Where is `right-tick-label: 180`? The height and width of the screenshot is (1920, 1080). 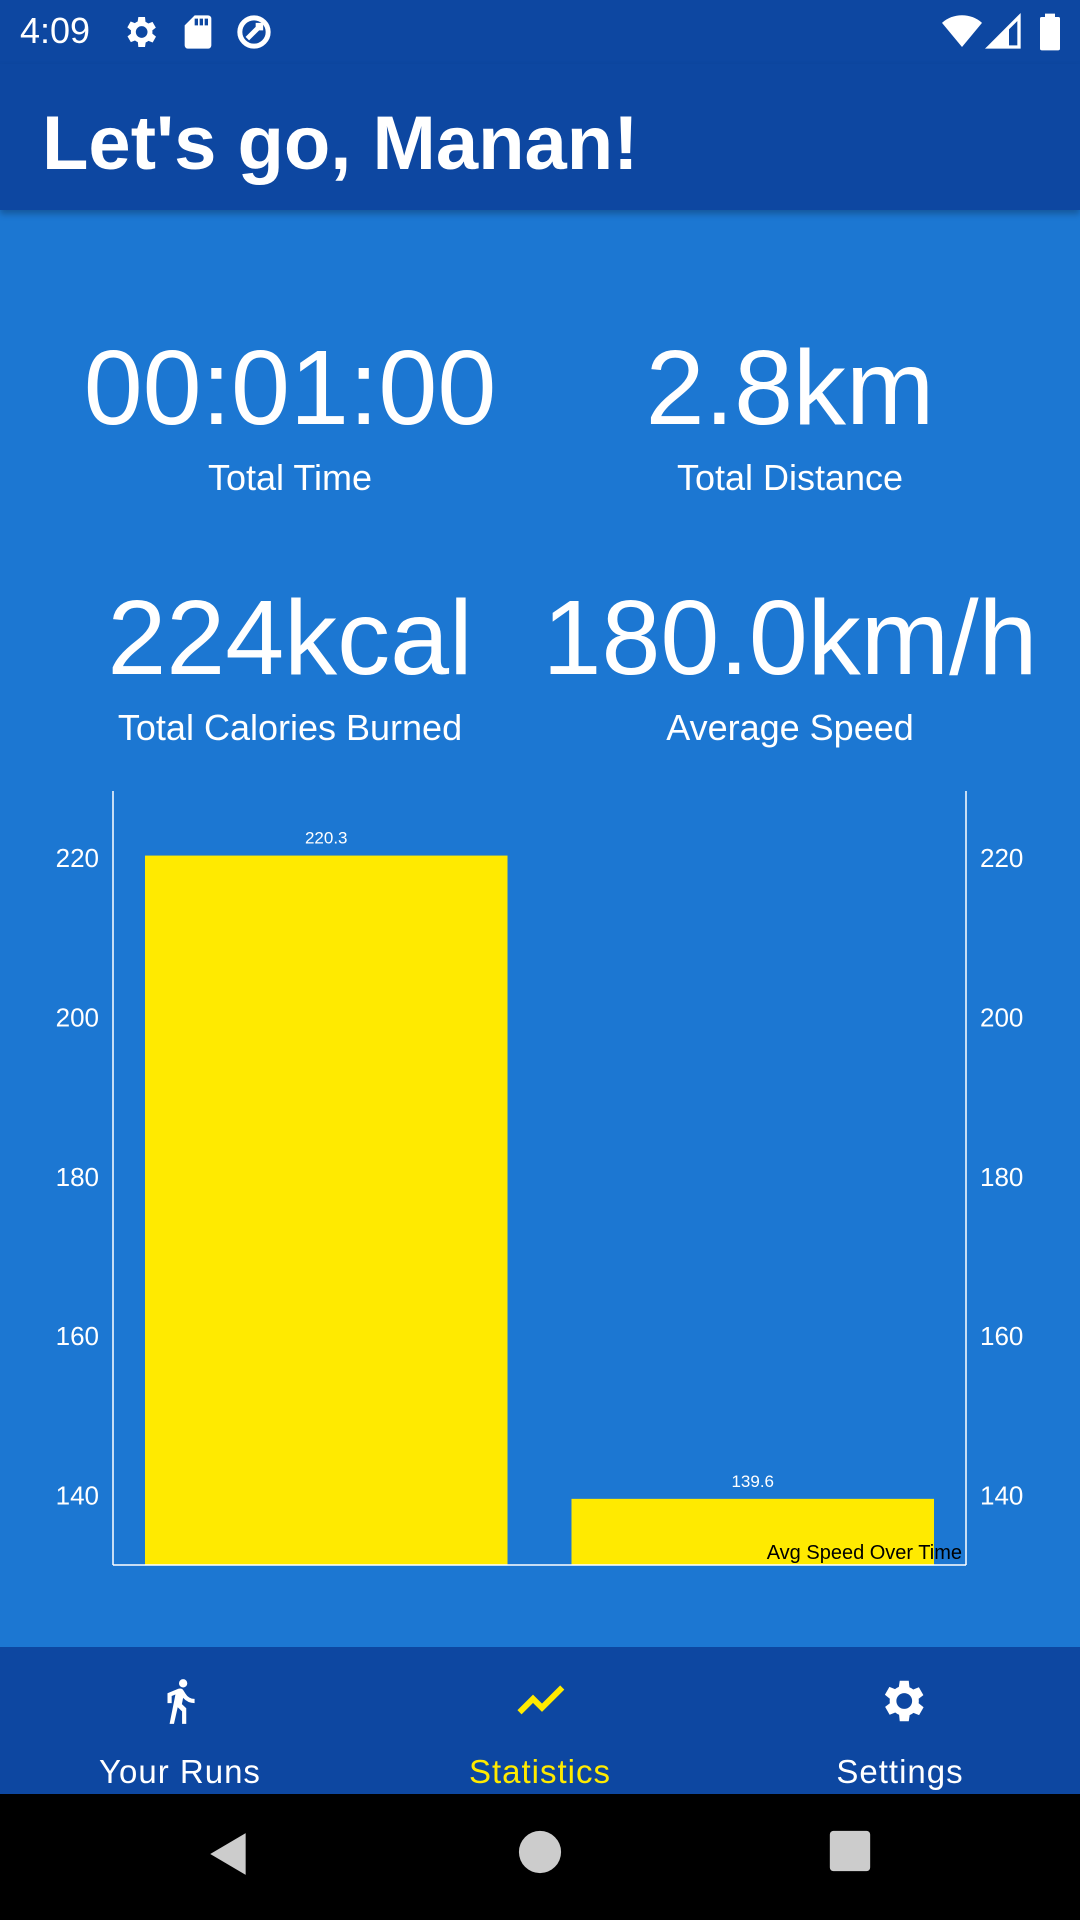 right-tick-label: 180 is located at coordinates (1001, 1177).